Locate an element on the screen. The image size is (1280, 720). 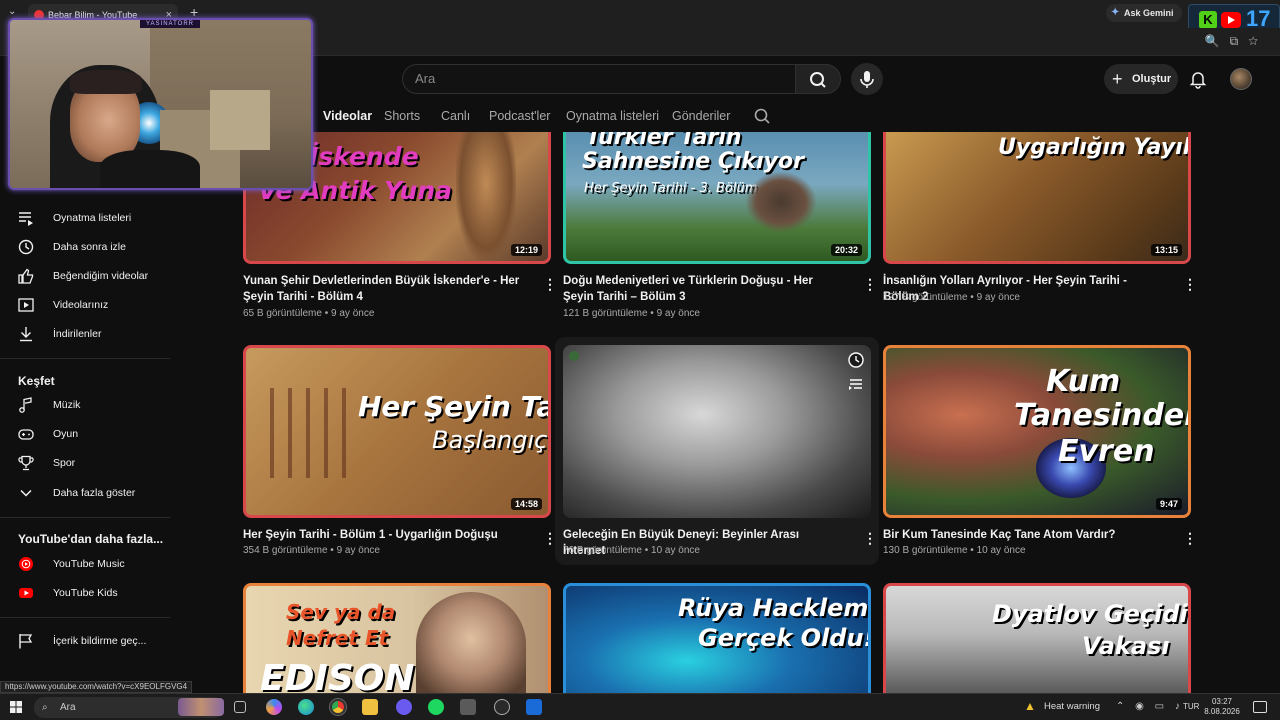
video-thumbnail: Sev ya da Nefret Et EDISON is located at coordinates (397, 638).